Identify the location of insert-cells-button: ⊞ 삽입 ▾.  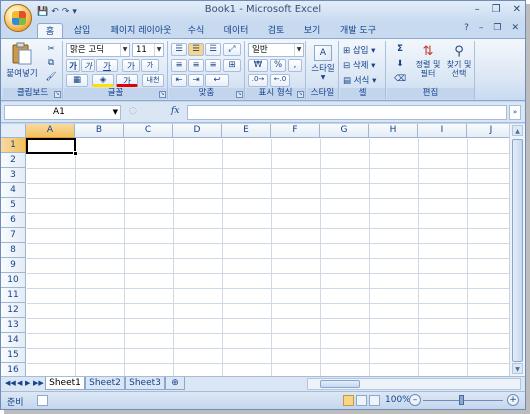
(363, 49).